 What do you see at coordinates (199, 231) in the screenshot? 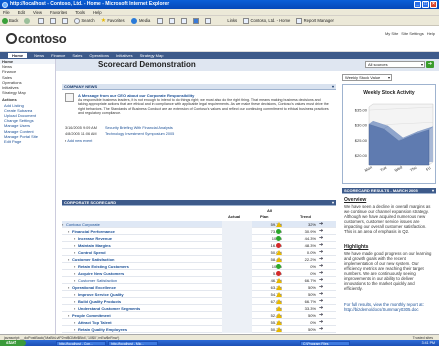
I see `table-row: ▪Financial Performance73.2%30.9%➔` at bounding box center [199, 231].